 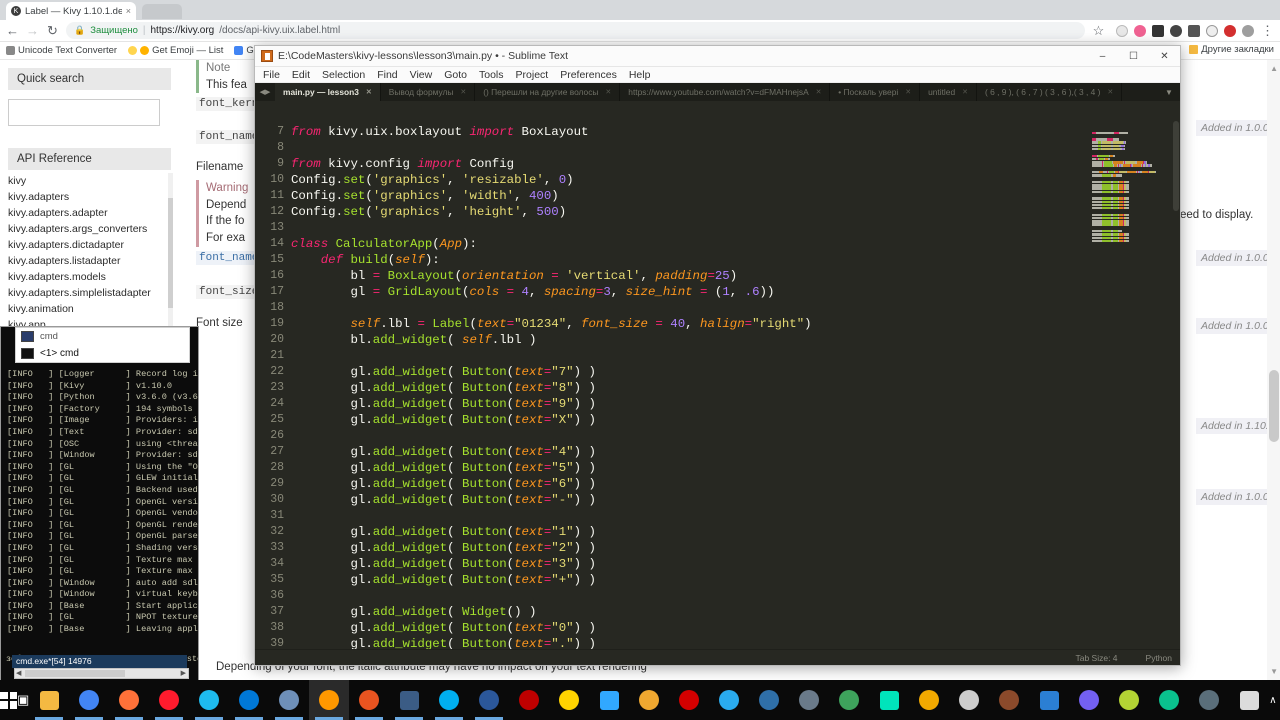 What do you see at coordinates (84, 112) in the screenshot?
I see `quick-search-input` at bounding box center [84, 112].